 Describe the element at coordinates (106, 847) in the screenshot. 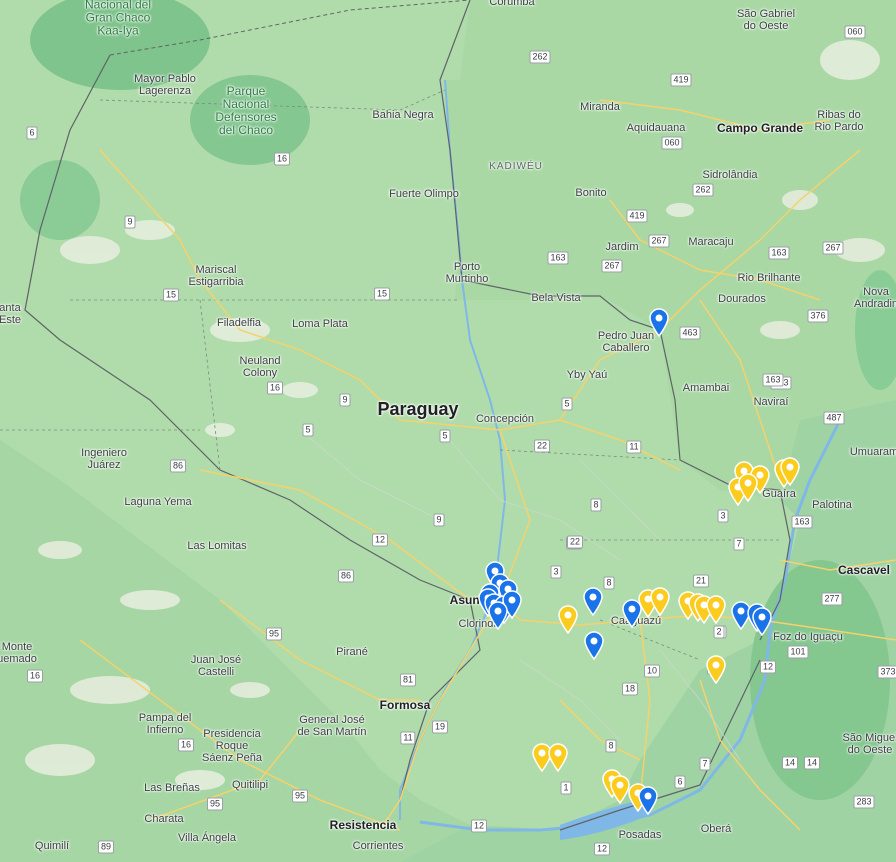

I see `route-shield: 89` at that location.